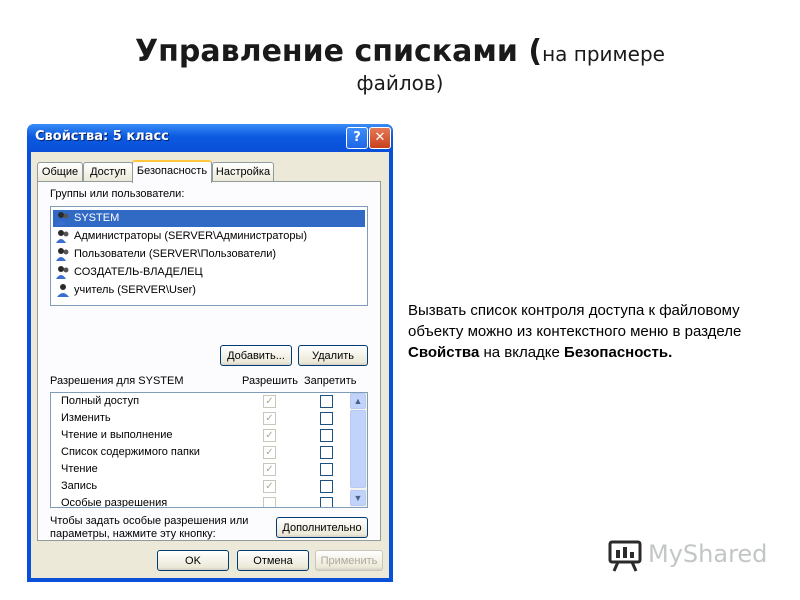  Describe the element at coordinates (270, 381) in the screenshot. I see `allow-header: Разрешить` at that location.